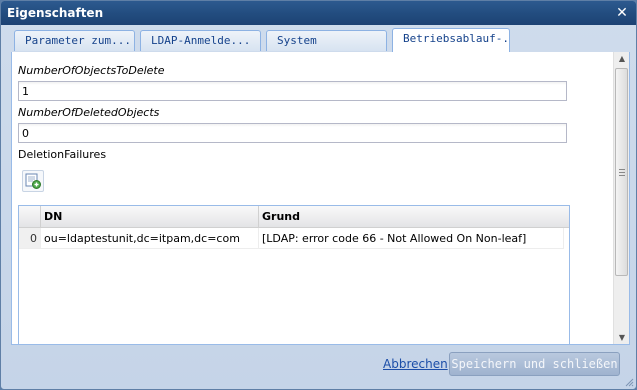 The height and width of the screenshot is (390, 637). Describe the element at coordinates (30, 238) in the screenshot. I see `row-number: 0` at that location.